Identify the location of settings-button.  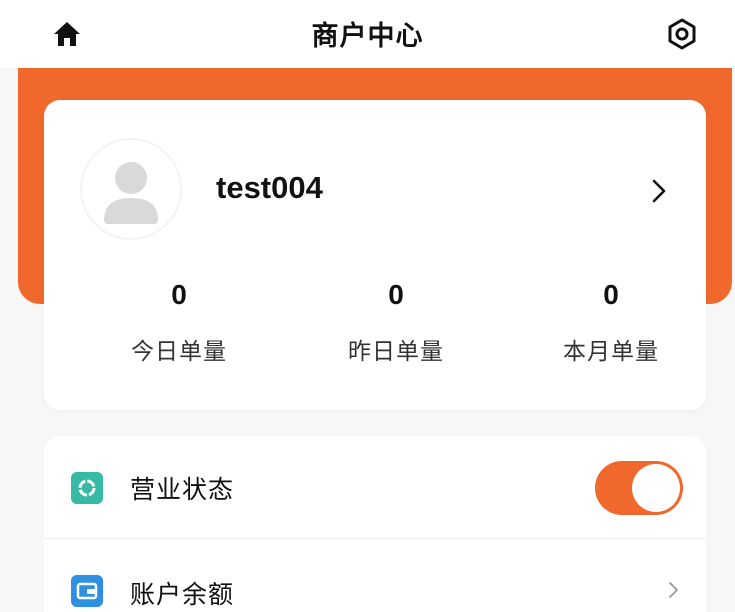
(682, 34).